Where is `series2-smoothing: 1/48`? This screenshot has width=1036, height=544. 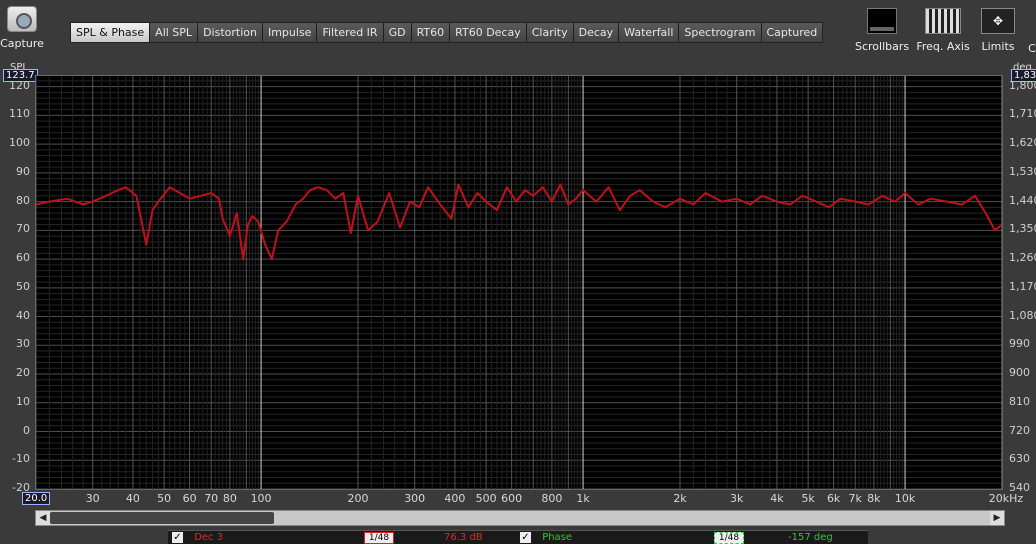 series2-smoothing: 1/48 is located at coordinates (729, 538).